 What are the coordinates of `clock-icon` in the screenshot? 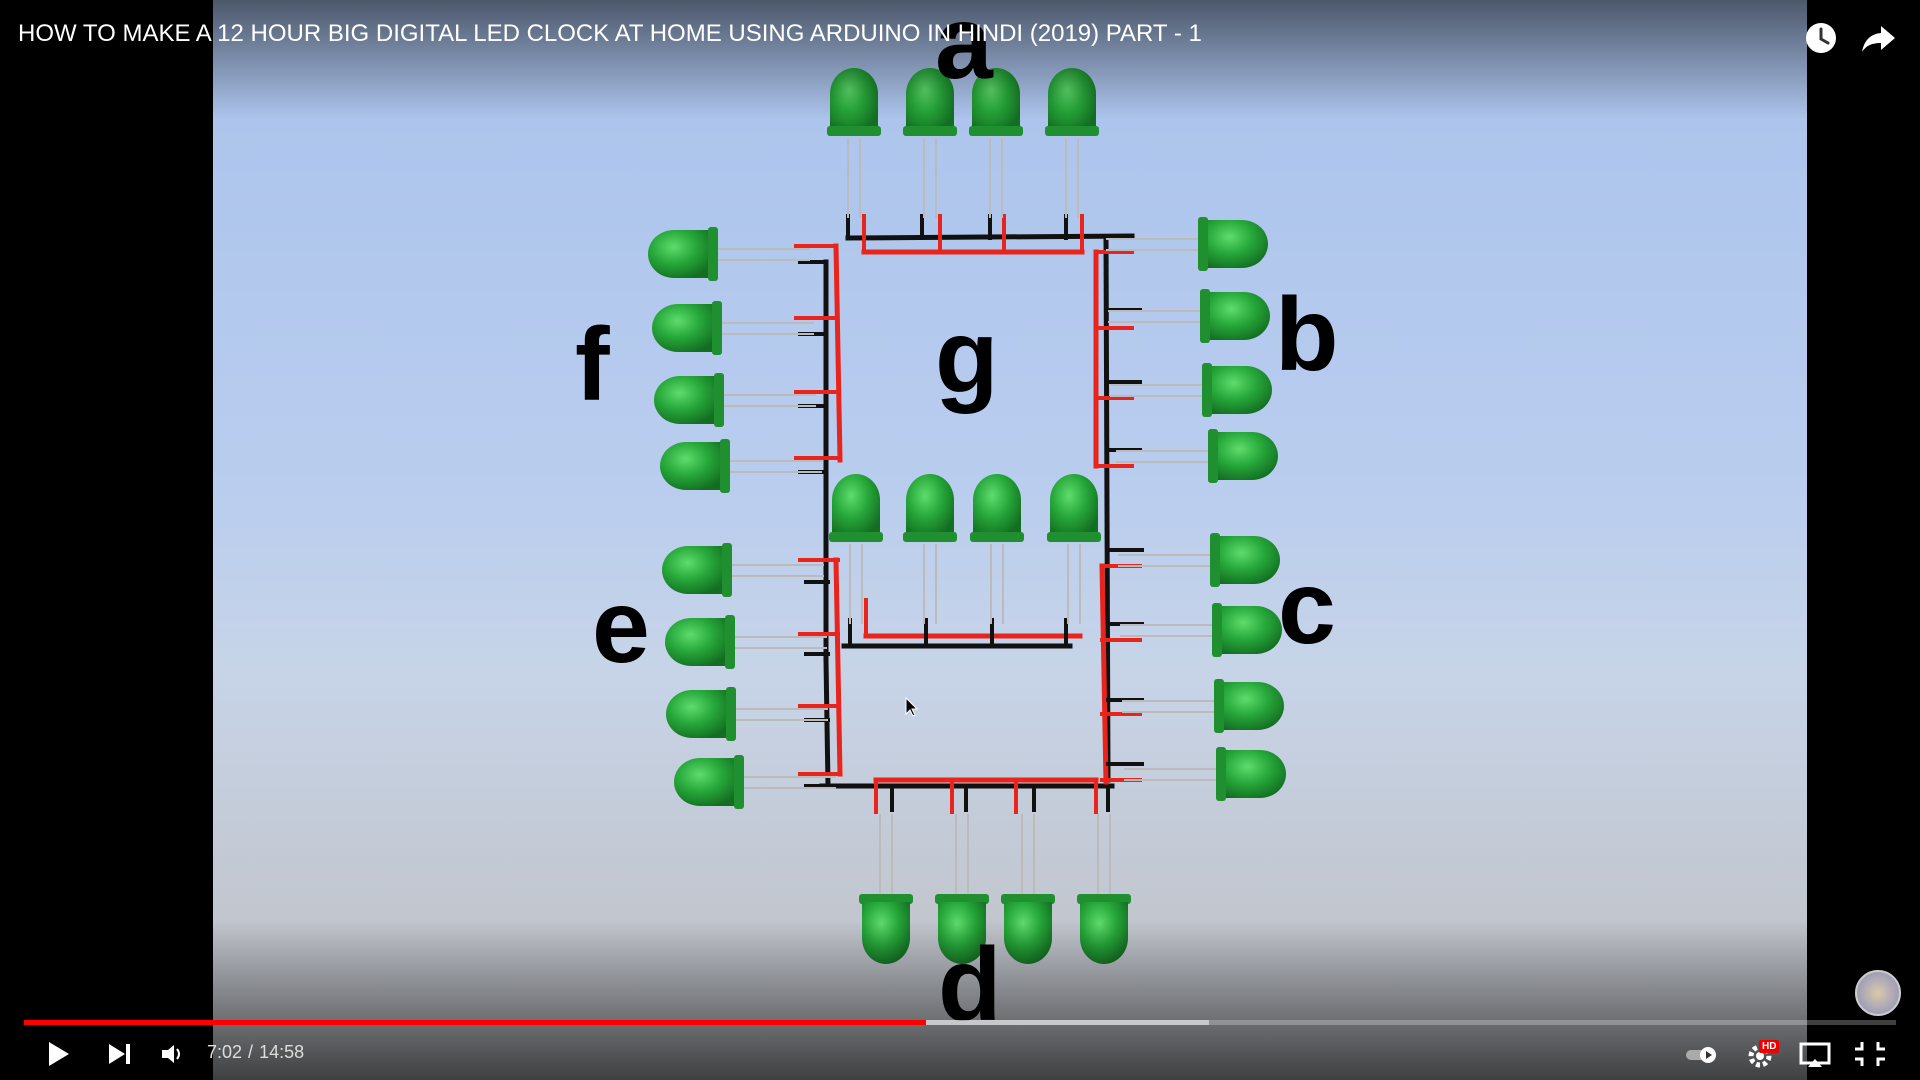 It's located at (1821, 38).